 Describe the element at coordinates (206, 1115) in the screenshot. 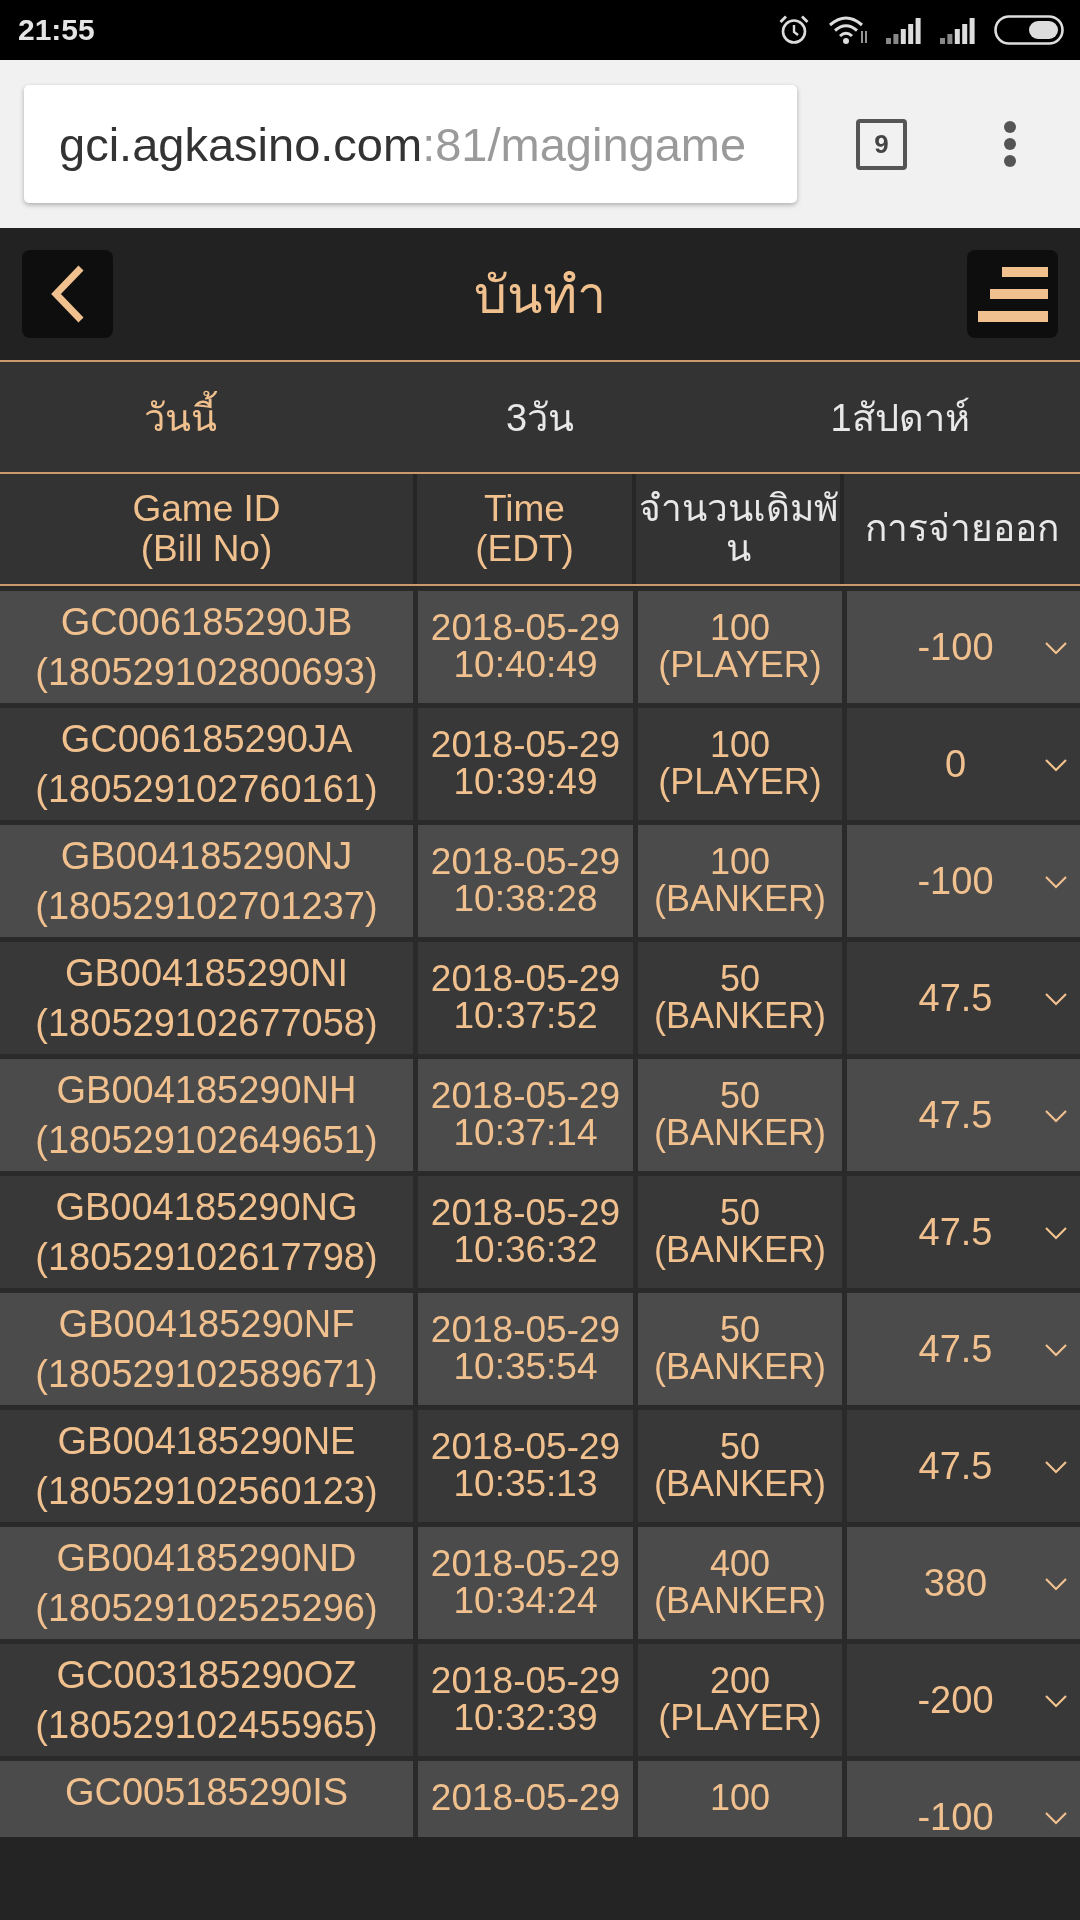

I see `table-cell: GB004185290NH (180529102649651)` at that location.